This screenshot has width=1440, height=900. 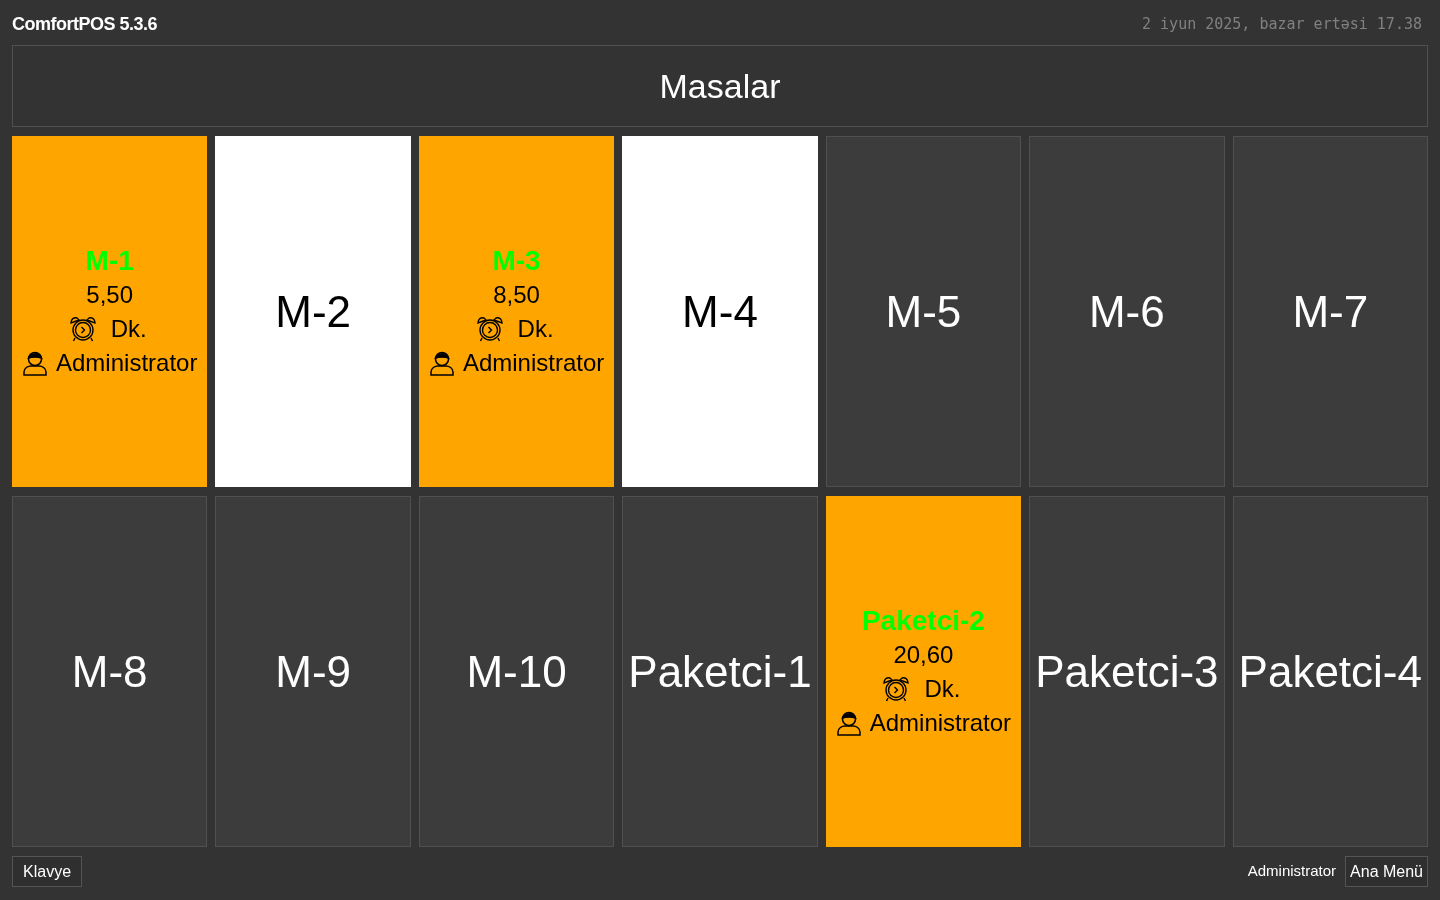 I want to click on table-tile: M-10, so click(x=516, y=671).